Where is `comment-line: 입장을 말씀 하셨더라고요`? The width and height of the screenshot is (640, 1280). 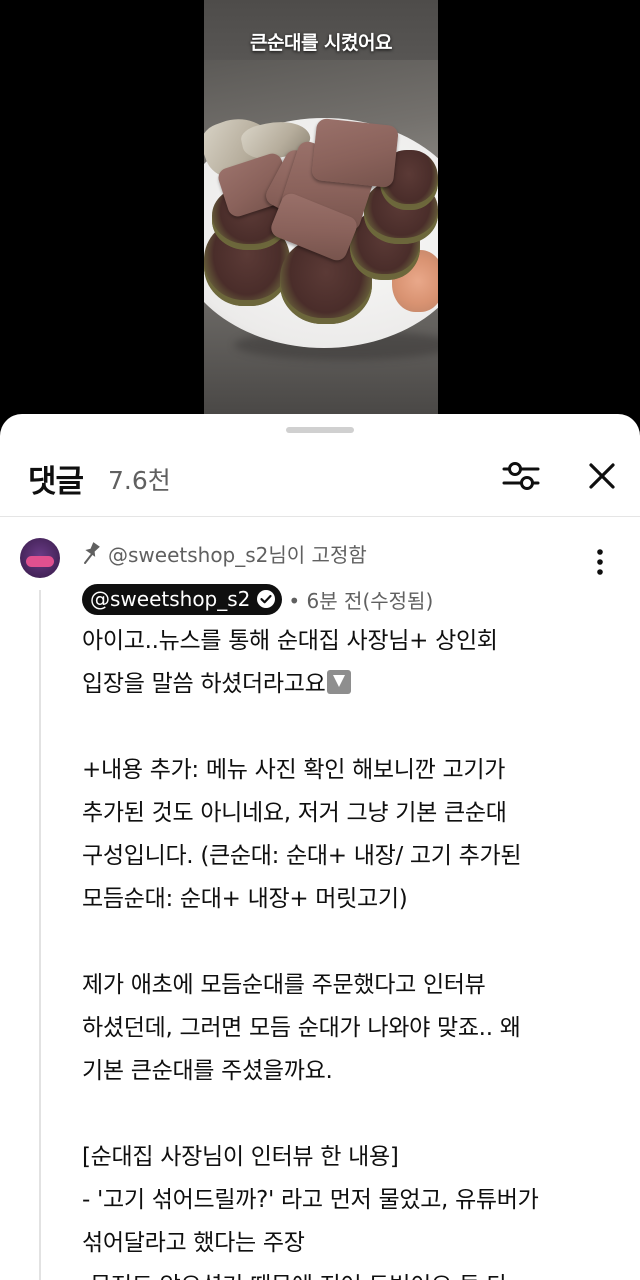 comment-line: 입장을 말씀 하셨더라고요 is located at coordinates (347, 684).